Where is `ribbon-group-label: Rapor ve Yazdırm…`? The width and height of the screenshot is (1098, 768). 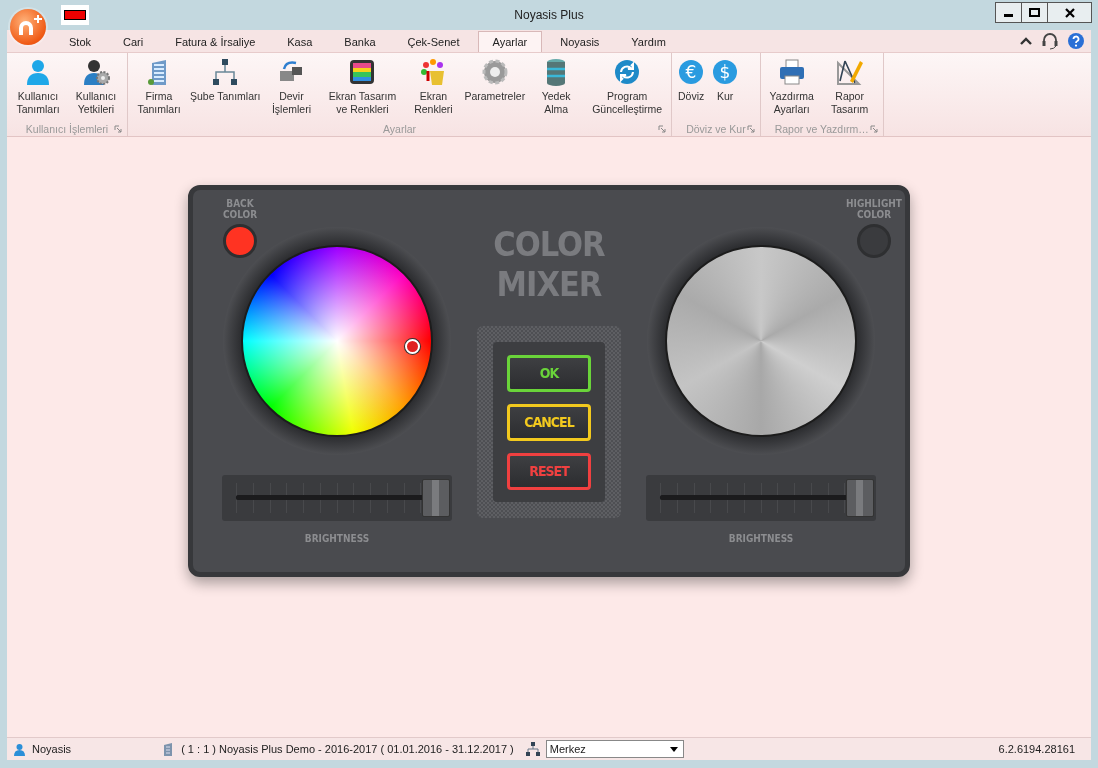
ribbon-group-label: Rapor ve Yazdırm… is located at coordinates (821, 129).